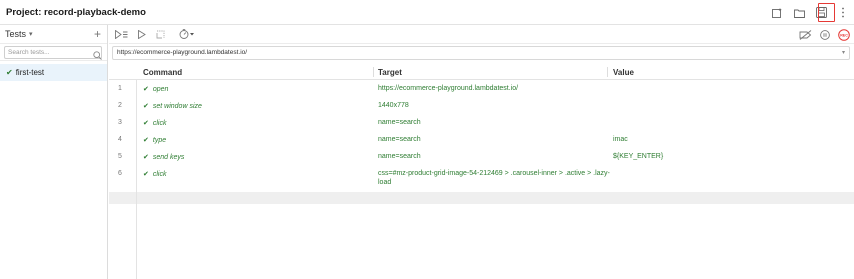 This screenshot has height=279, width=854. Describe the element at coordinates (187, 34) in the screenshot. I see `speed-icon` at that location.